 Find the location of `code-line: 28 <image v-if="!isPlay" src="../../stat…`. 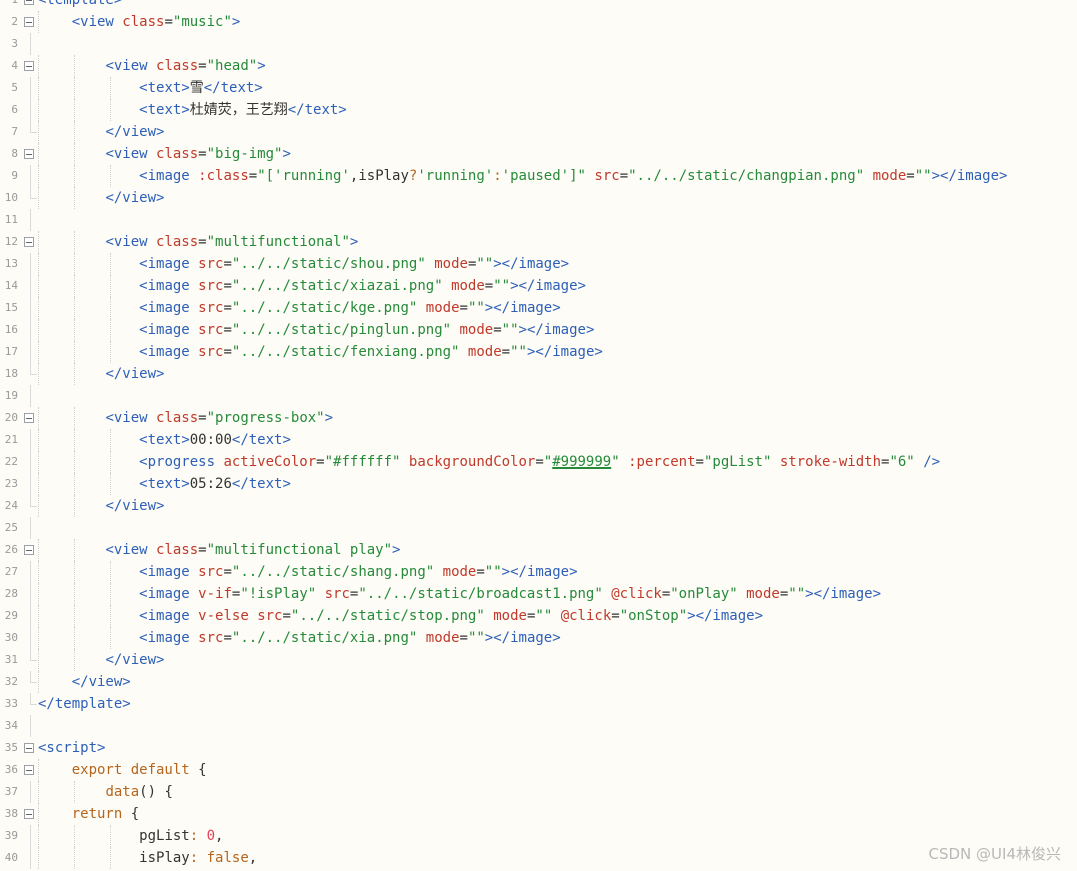

code-line: 28 <image v-if="!isPlay" src="../../stat… is located at coordinates (538, 594).